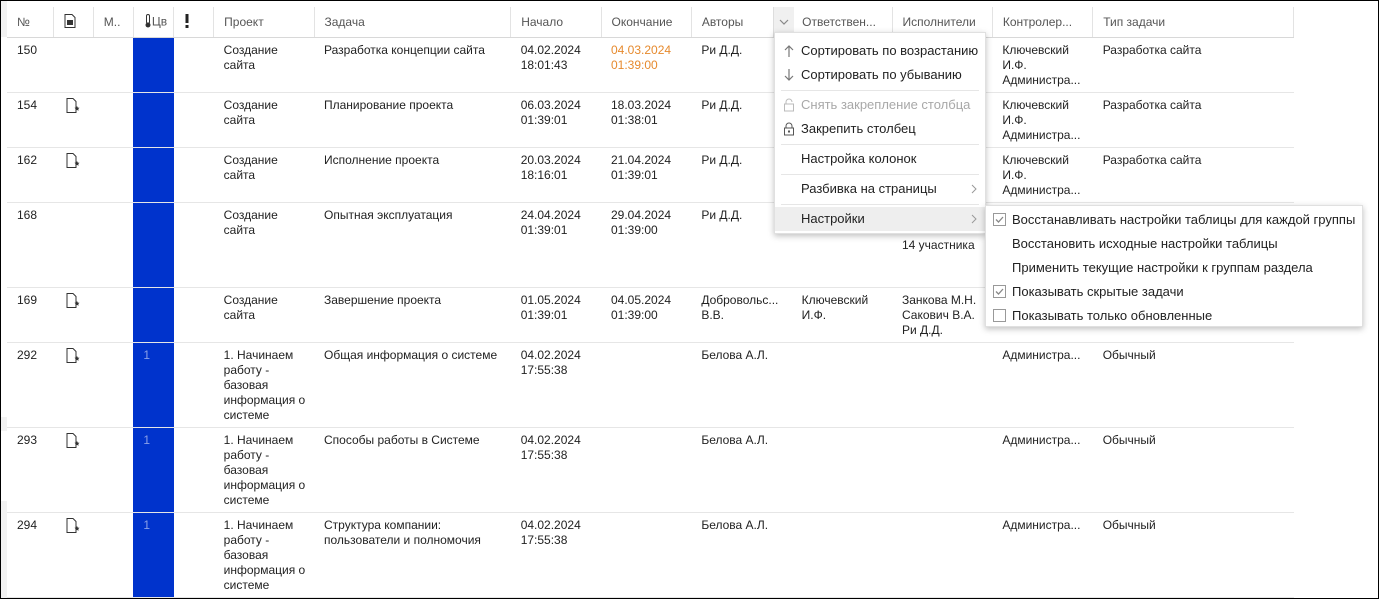 The width and height of the screenshot is (1379, 599). Describe the element at coordinates (1174, 316) in the screenshot. I see `settings-option: Показывать только обновленные` at that location.